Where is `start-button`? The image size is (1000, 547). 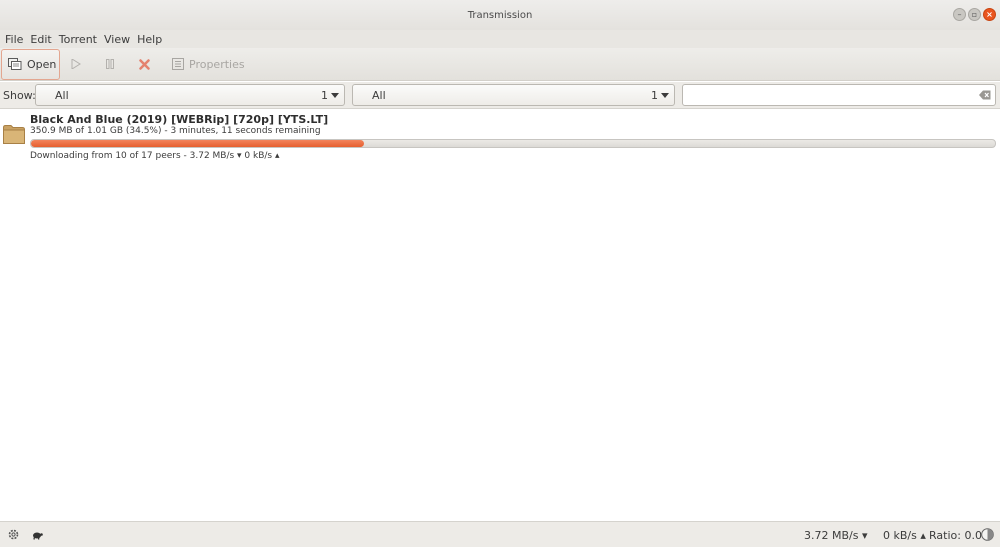 start-button is located at coordinates (76, 64).